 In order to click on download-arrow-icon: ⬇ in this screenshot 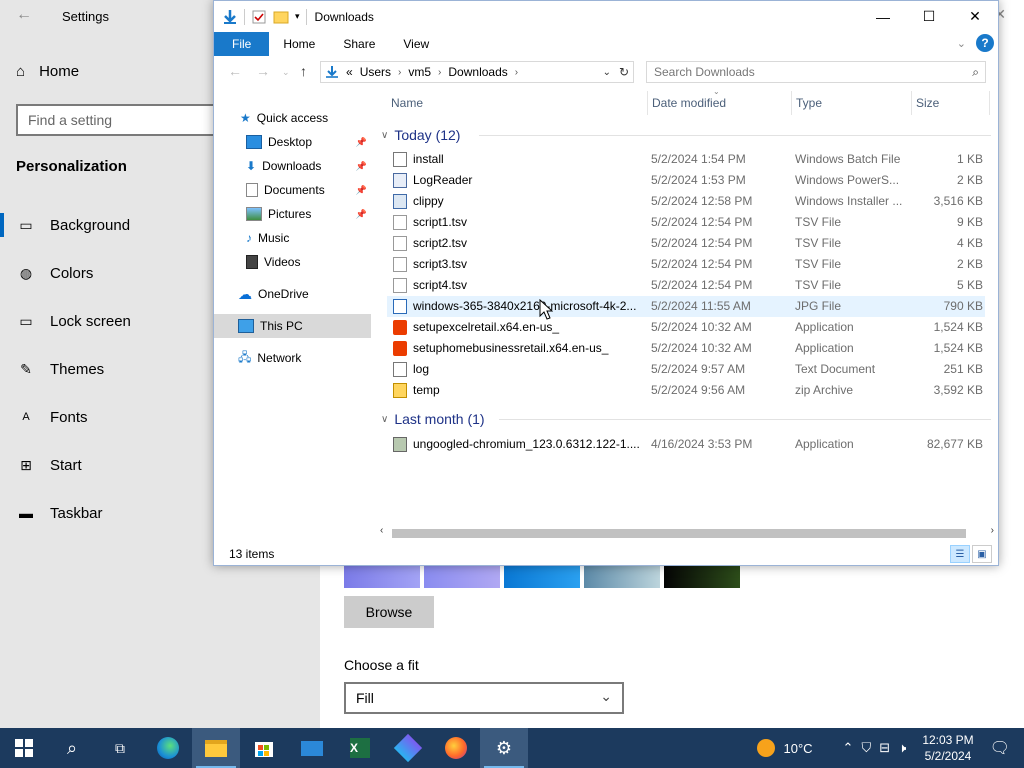, I will do `click(251, 166)`.